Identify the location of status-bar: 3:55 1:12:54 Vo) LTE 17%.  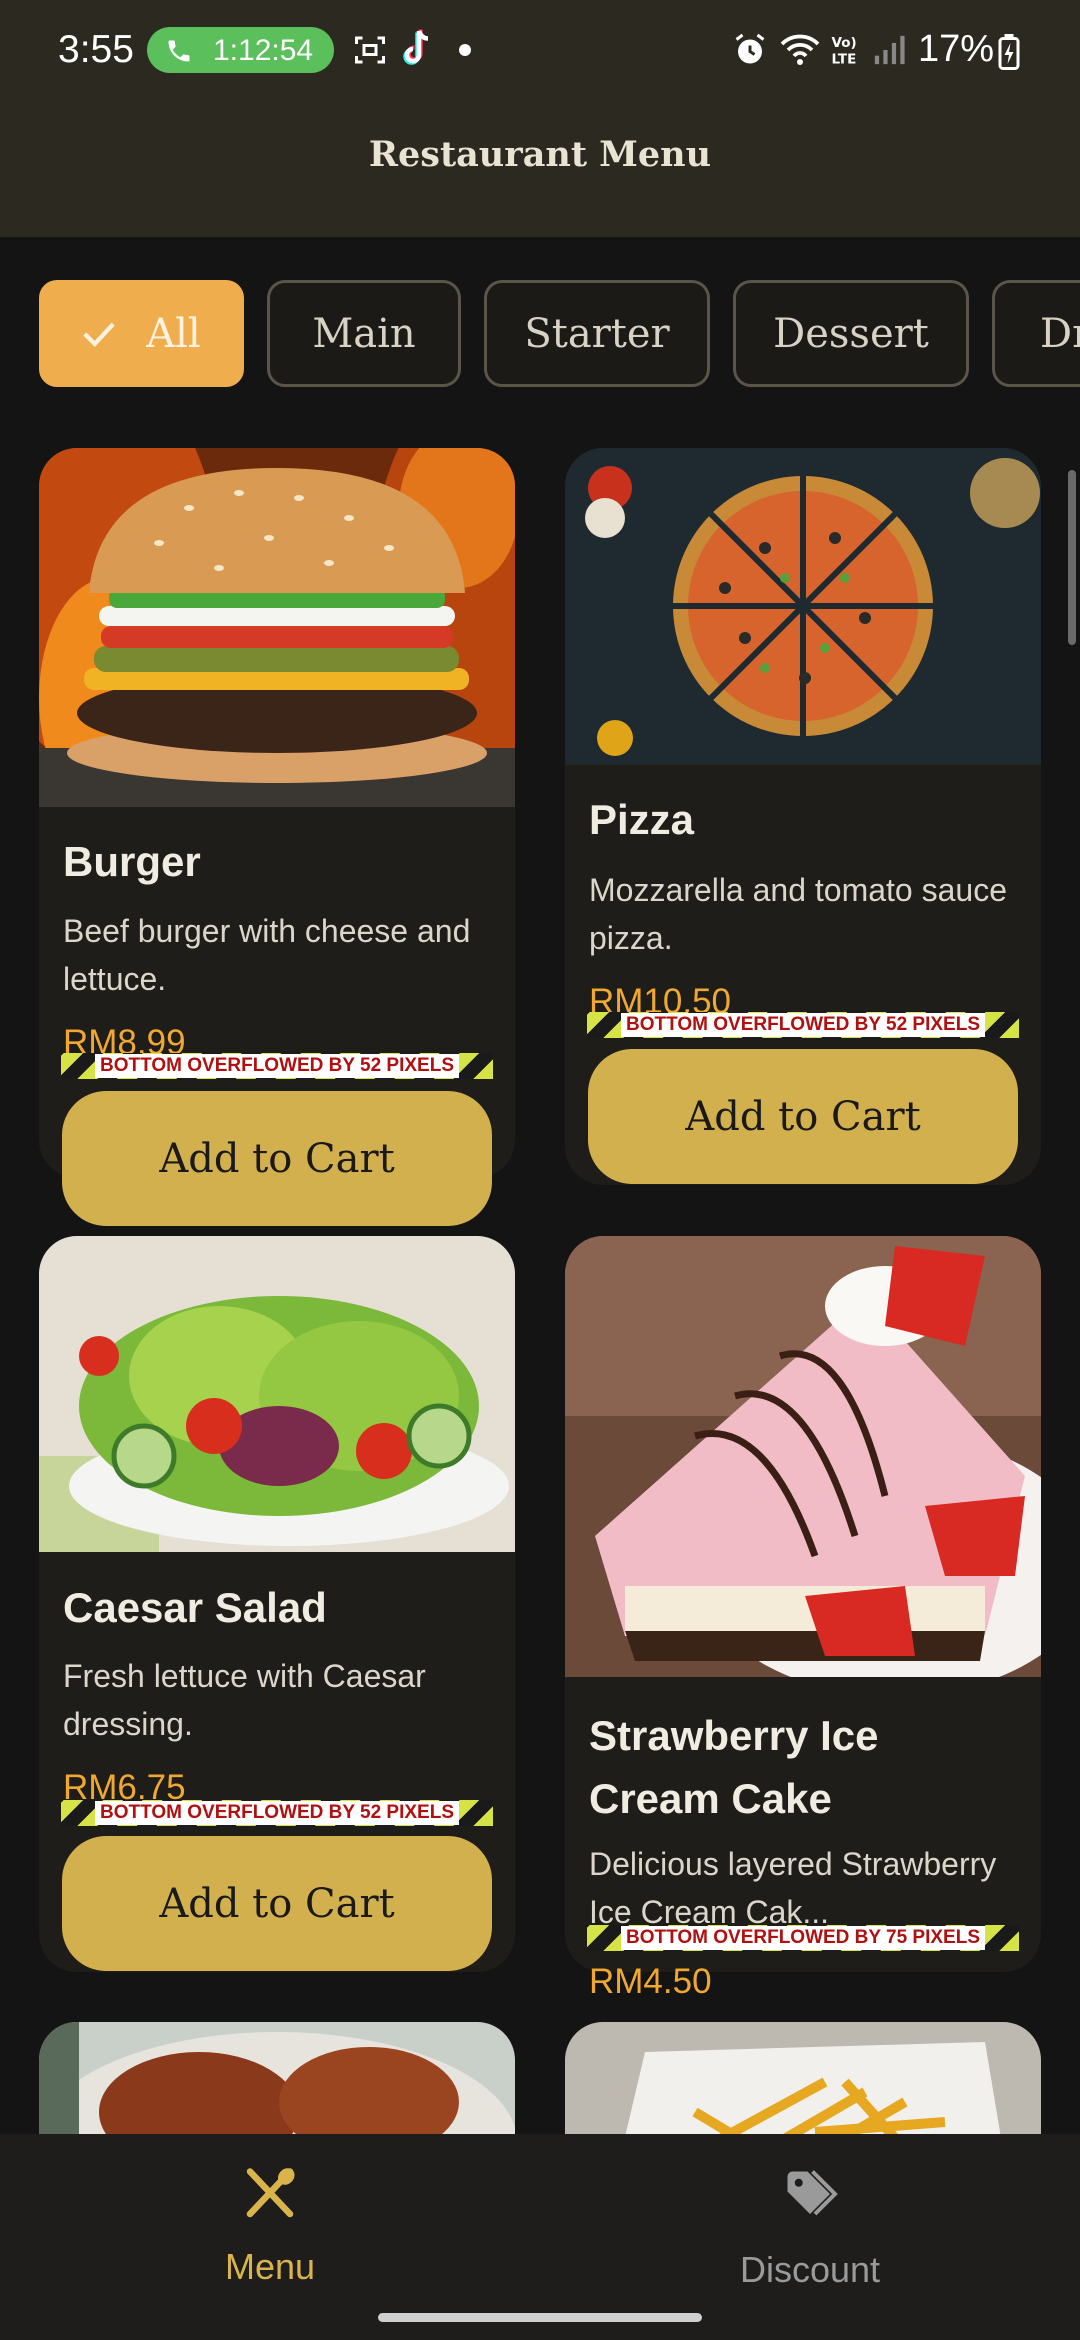
(540, 50).